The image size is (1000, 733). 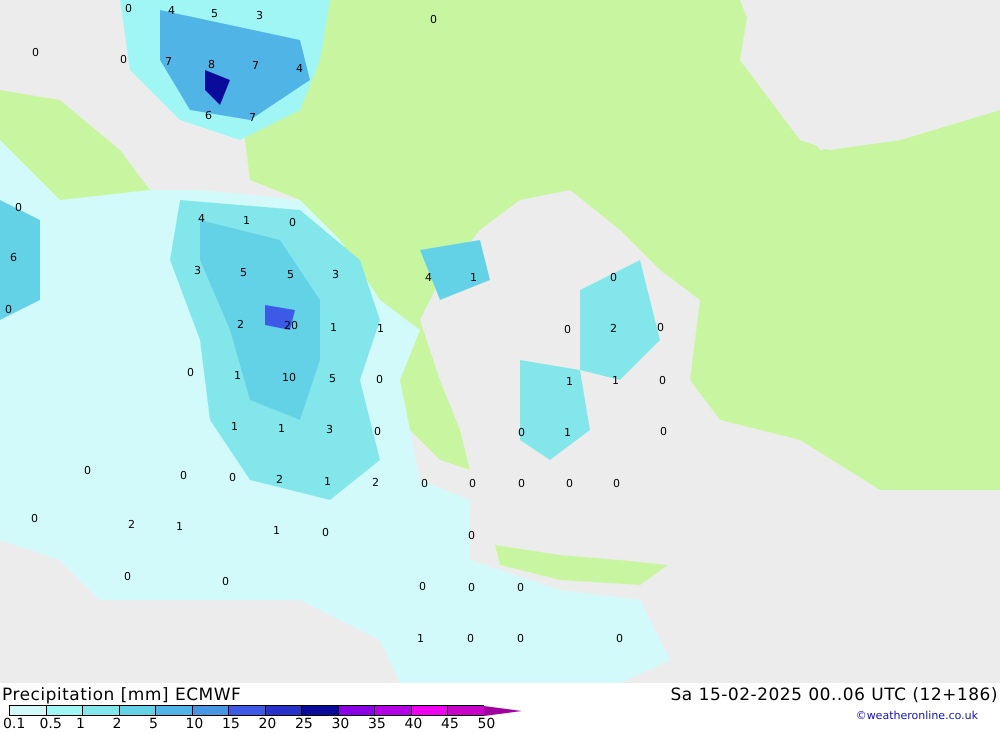 I want to click on legend-label: 1, so click(x=81, y=724).